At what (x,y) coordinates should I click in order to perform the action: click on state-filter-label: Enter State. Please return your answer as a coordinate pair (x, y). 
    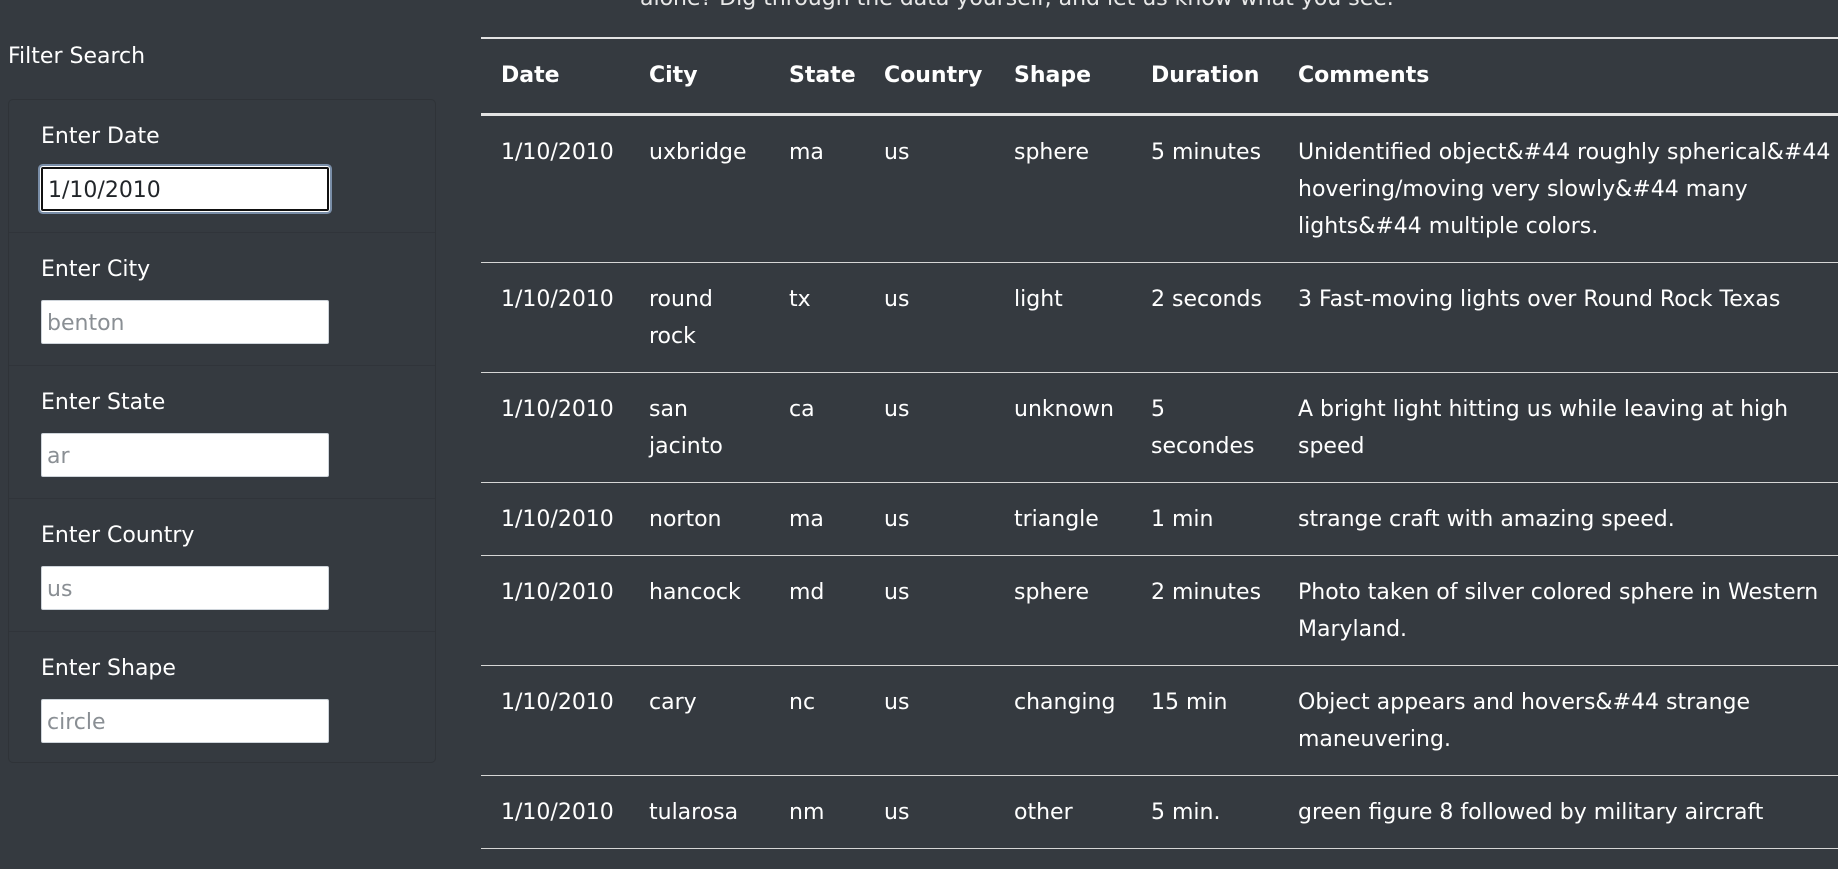
    Looking at the image, I should click on (103, 402).